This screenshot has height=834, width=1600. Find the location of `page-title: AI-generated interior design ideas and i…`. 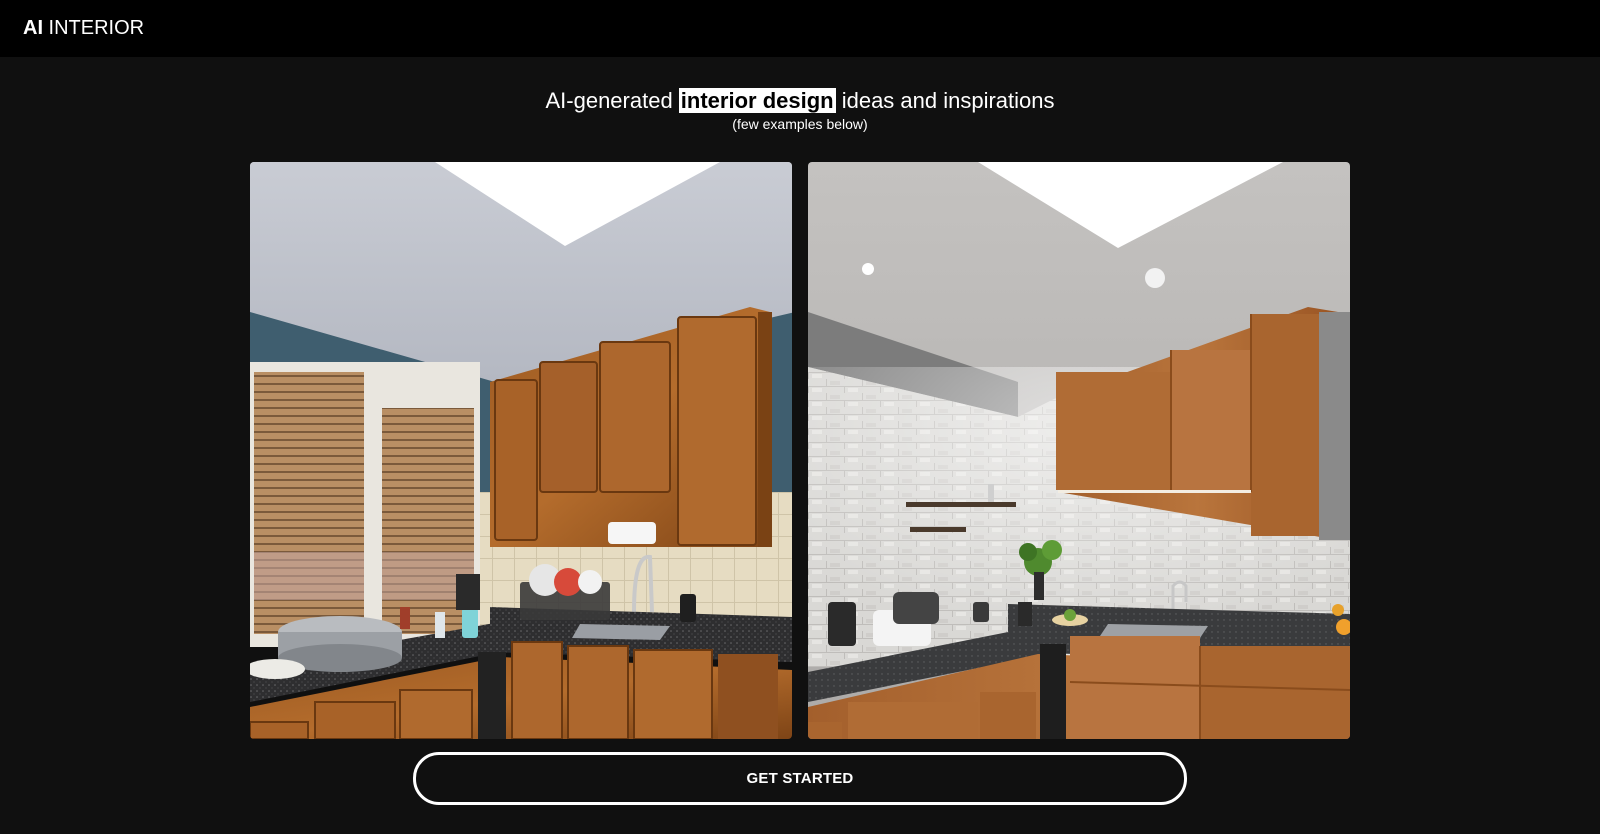

page-title: AI-generated interior design ideas and i… is located at coordinates (800, 101).